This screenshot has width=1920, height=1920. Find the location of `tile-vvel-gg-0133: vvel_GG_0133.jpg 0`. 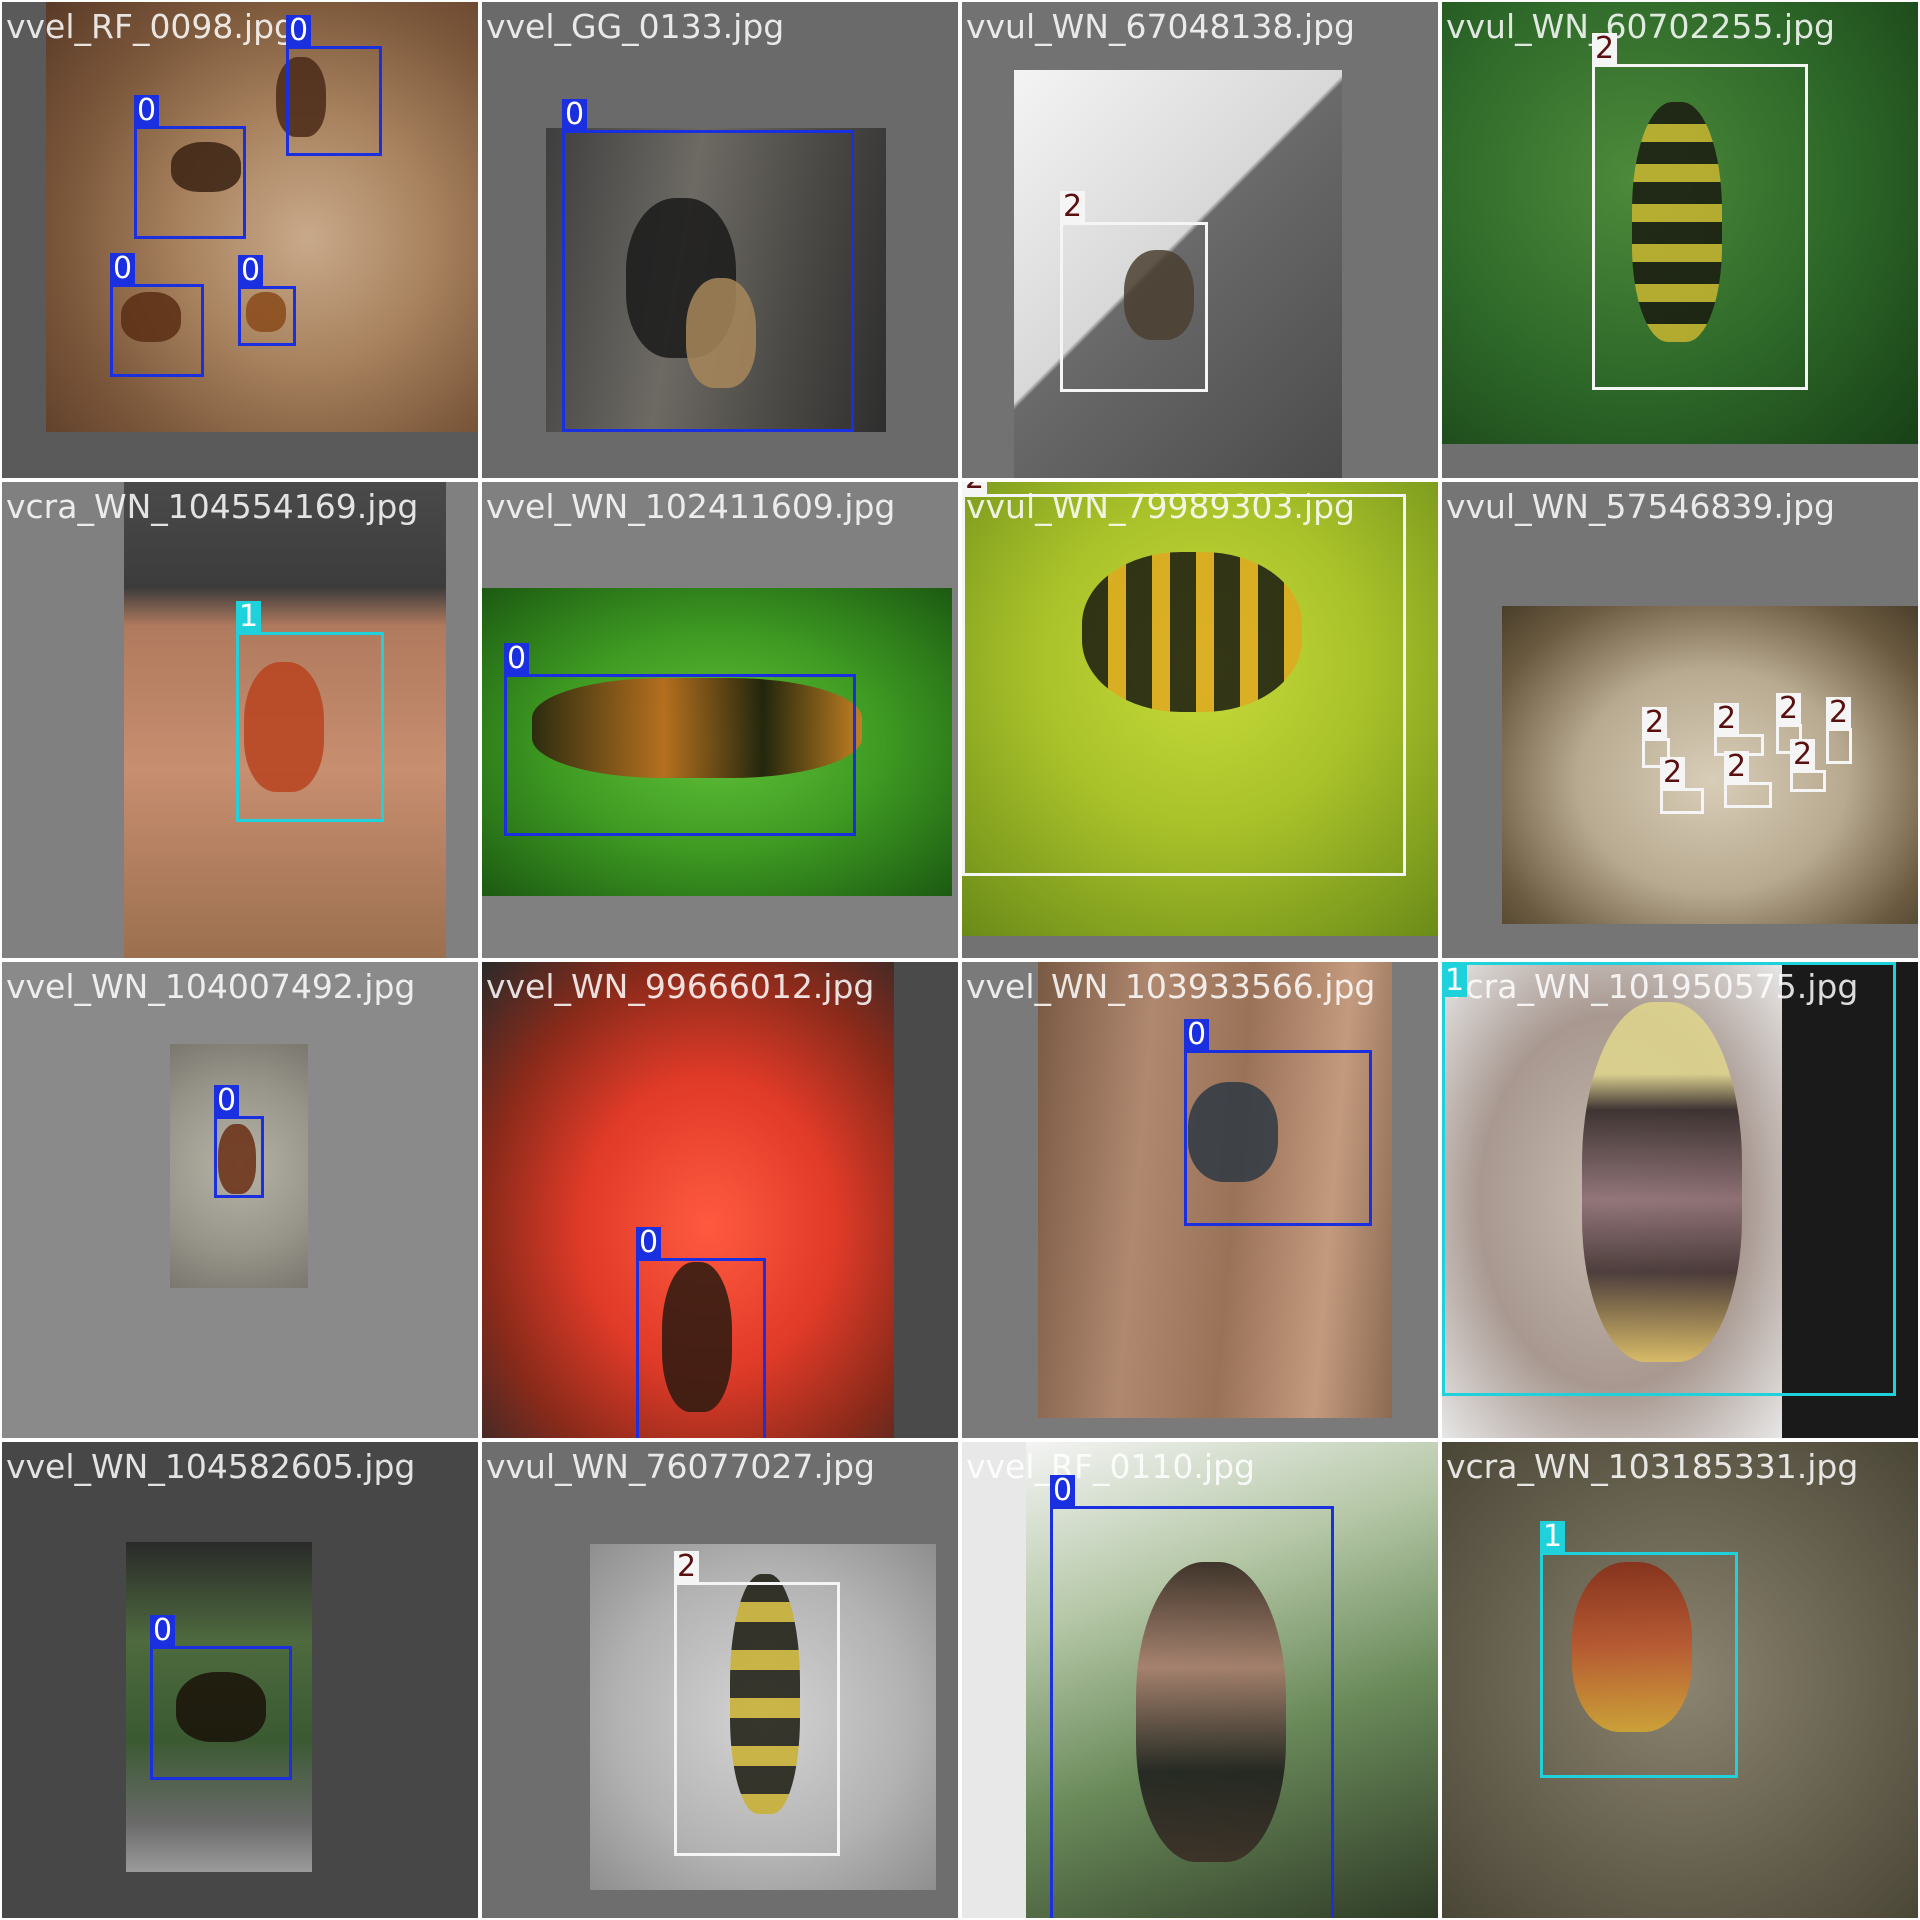

tile-vvel-gg-0133: vvel_GG_0133.jpg 0 is located at coordinates (720, 240).